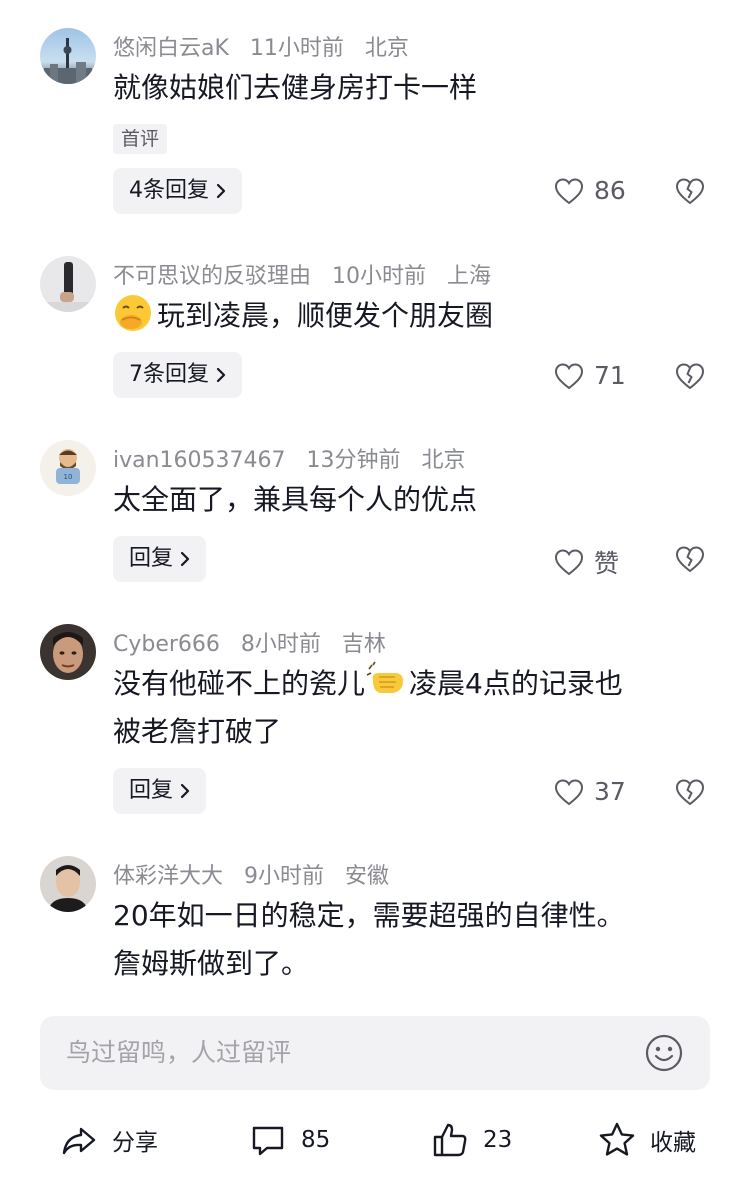 The width and height of the screenshot is (750, 1187). What do you see at coordinates (664, 1053) in the screenshot?
I see `smile-icon` at bounding box center [664, 1053].